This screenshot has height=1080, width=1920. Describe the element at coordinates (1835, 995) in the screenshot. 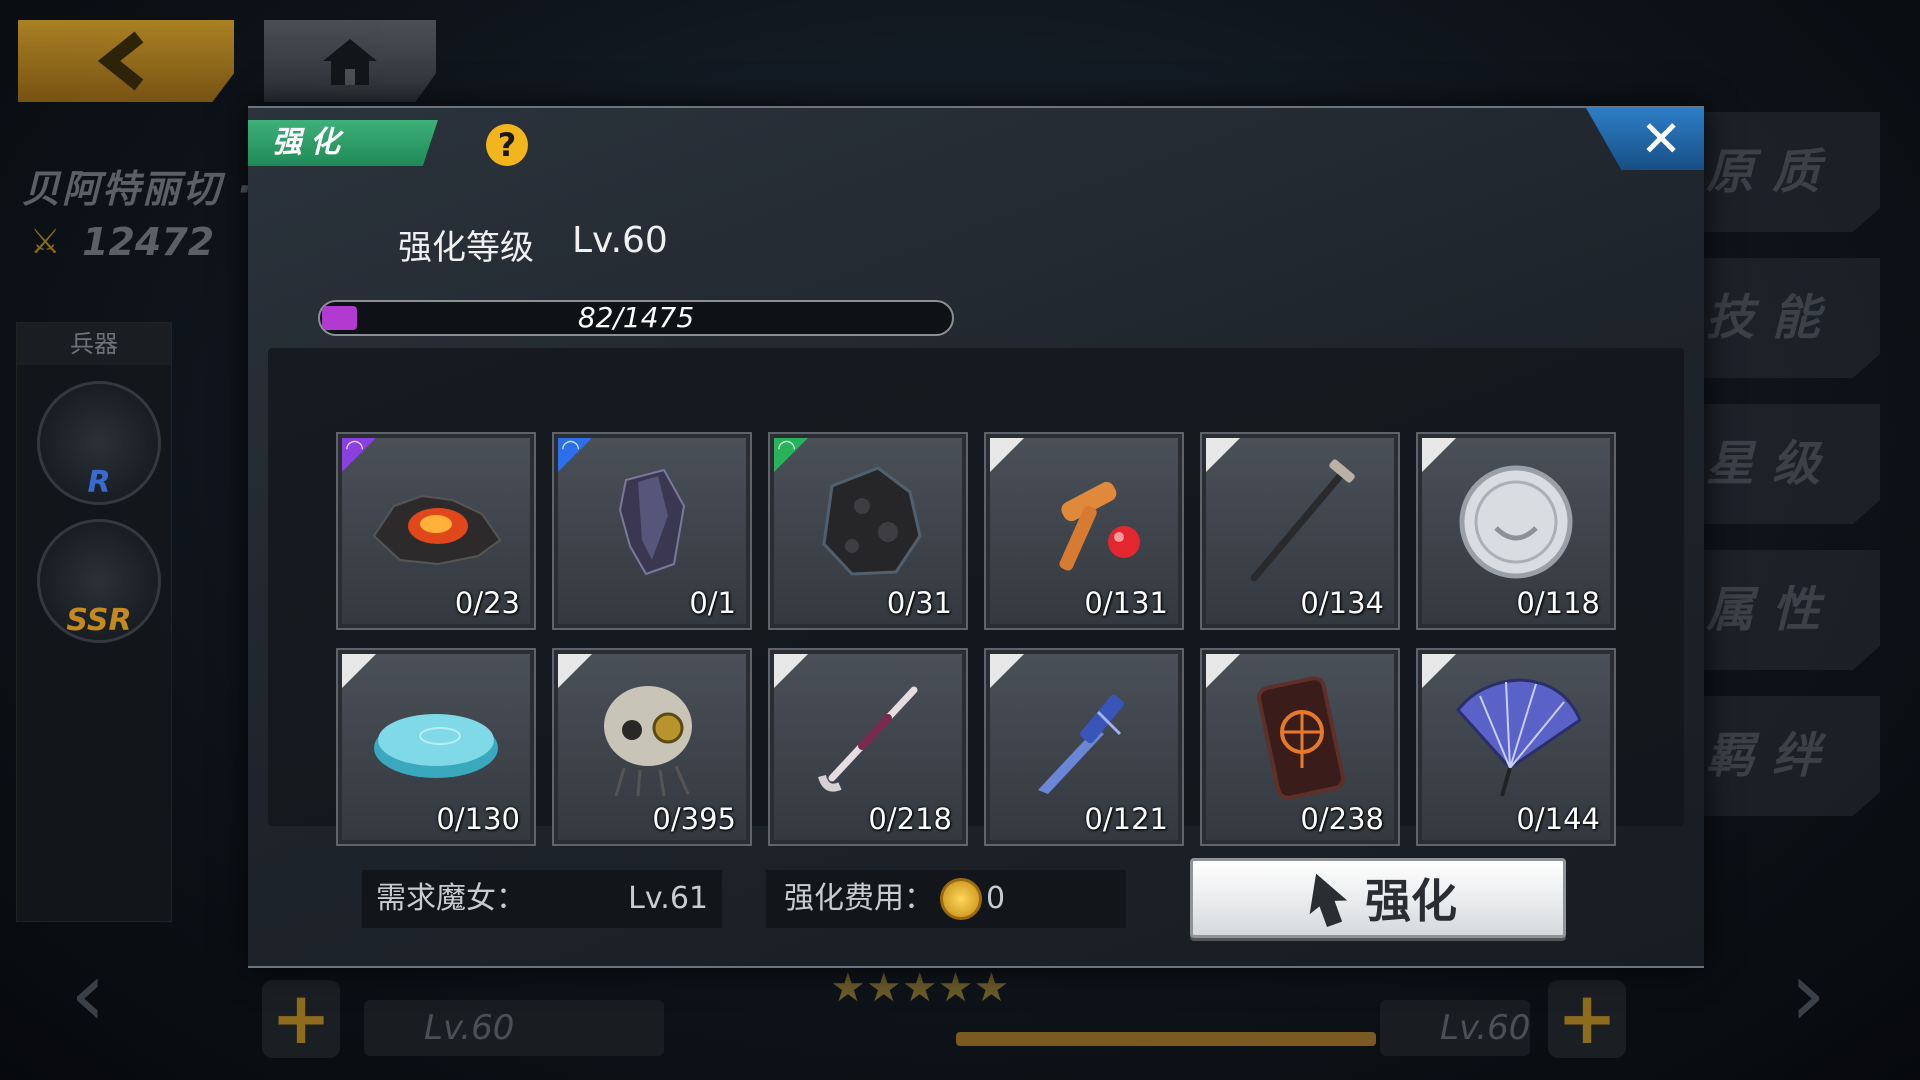

I see `next-character-arrow: ›` at that location.